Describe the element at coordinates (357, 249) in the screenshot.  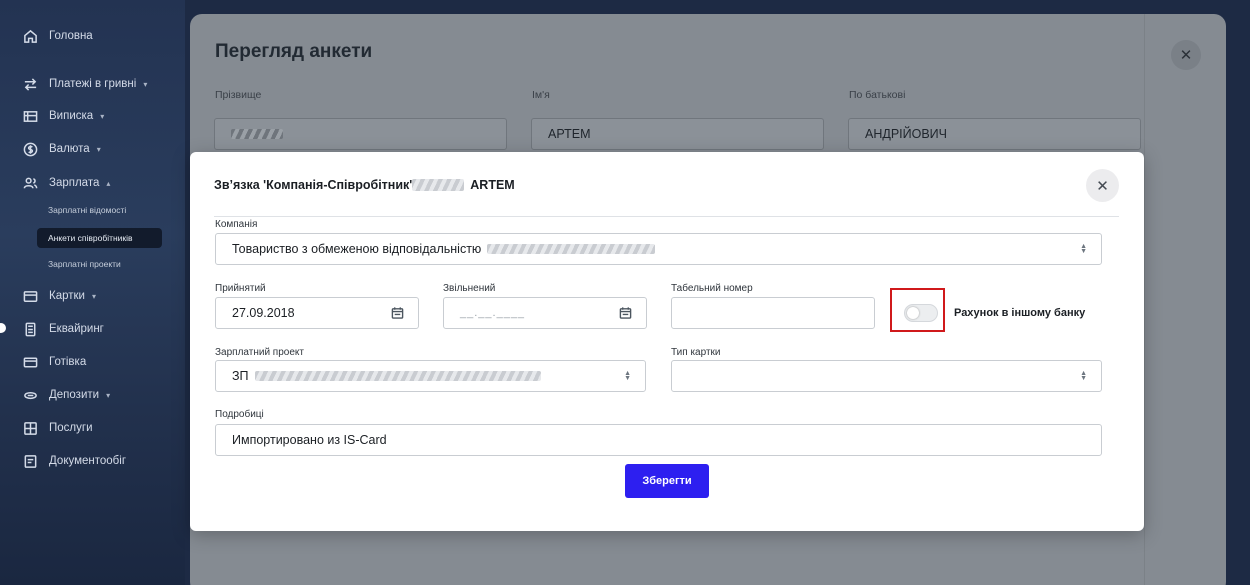
I see `company-value: Товариство з обмеженою відповідальністю` at that location.